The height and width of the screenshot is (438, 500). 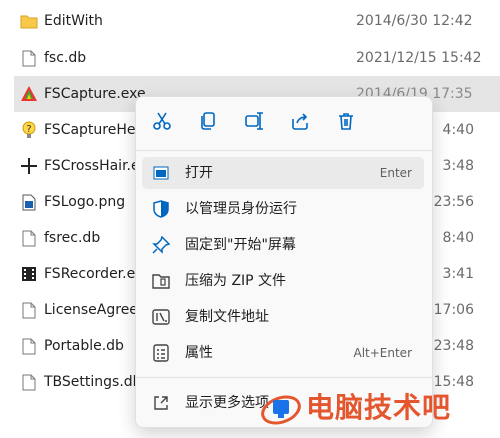 What do you see at coordinates (85, 202) in the screenshot?
I see `file-name: FSLogo.png` at bounding box center [85, 202].